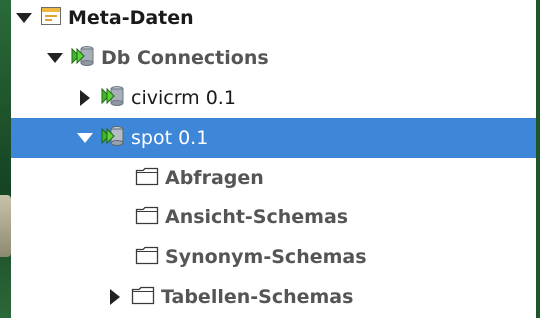 This screenshot has height=318, width=540. Describe the element at coordinates (273, 138) in the screenshot. I see `tree-node-spot: spot 0.1` at that location.